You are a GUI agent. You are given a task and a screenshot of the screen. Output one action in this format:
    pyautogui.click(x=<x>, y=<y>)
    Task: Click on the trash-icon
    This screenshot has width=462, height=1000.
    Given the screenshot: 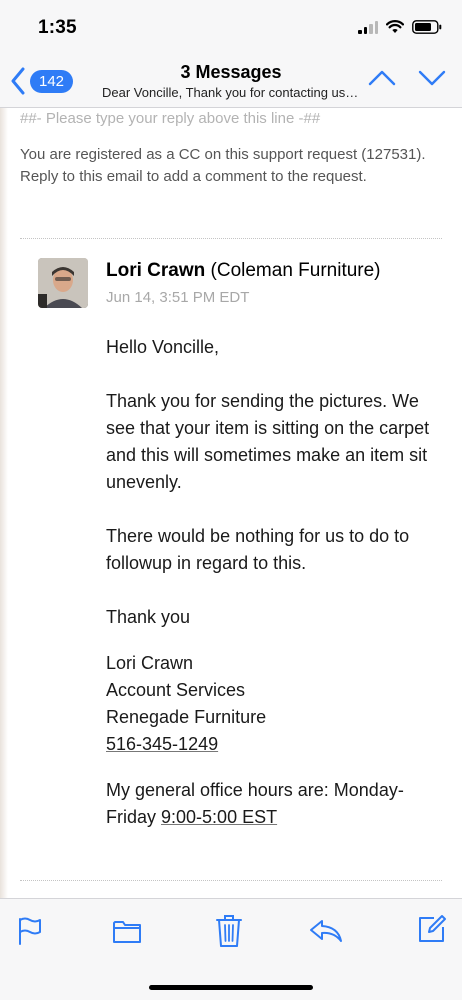 What is the action you would take?
    pyautogui.click(x=229, y=931)
    